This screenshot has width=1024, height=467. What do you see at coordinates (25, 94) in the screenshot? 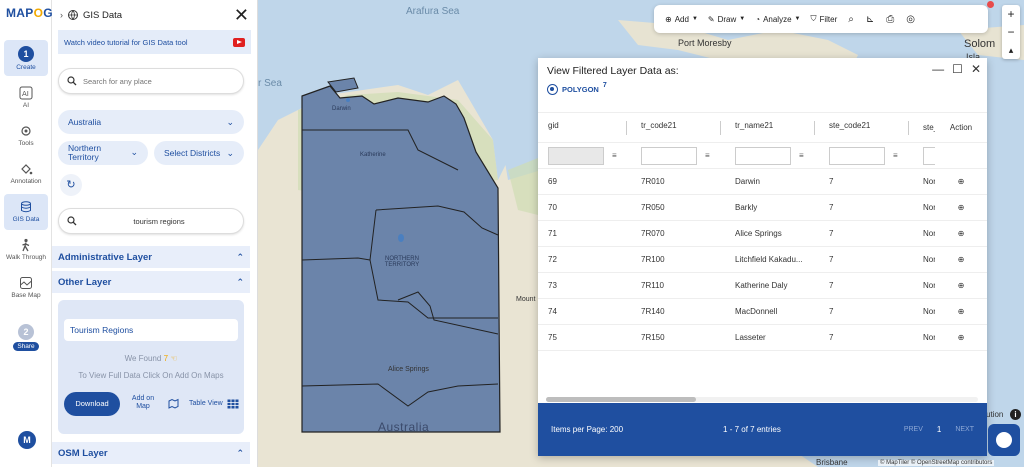
I see `svg-text: AI` at bounding box center [25, 94].